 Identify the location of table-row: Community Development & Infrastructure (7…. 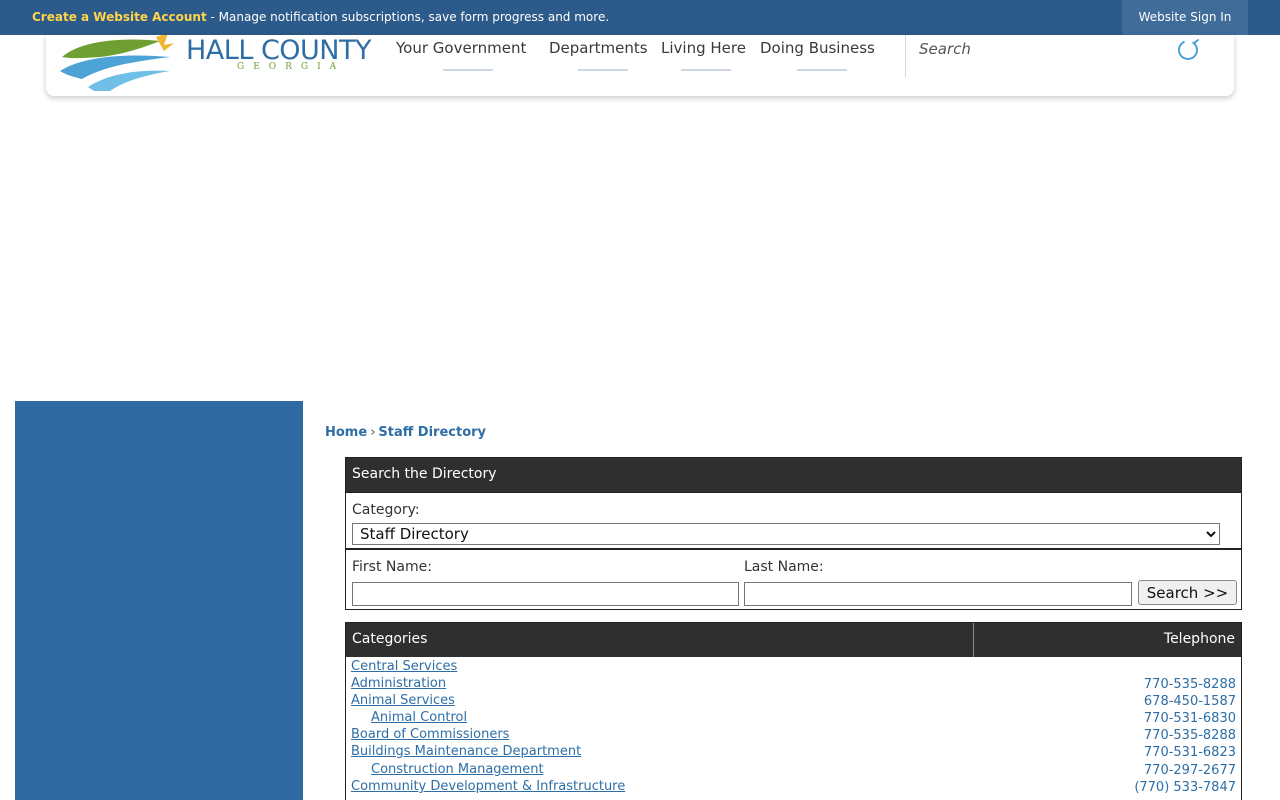
(793, 787).